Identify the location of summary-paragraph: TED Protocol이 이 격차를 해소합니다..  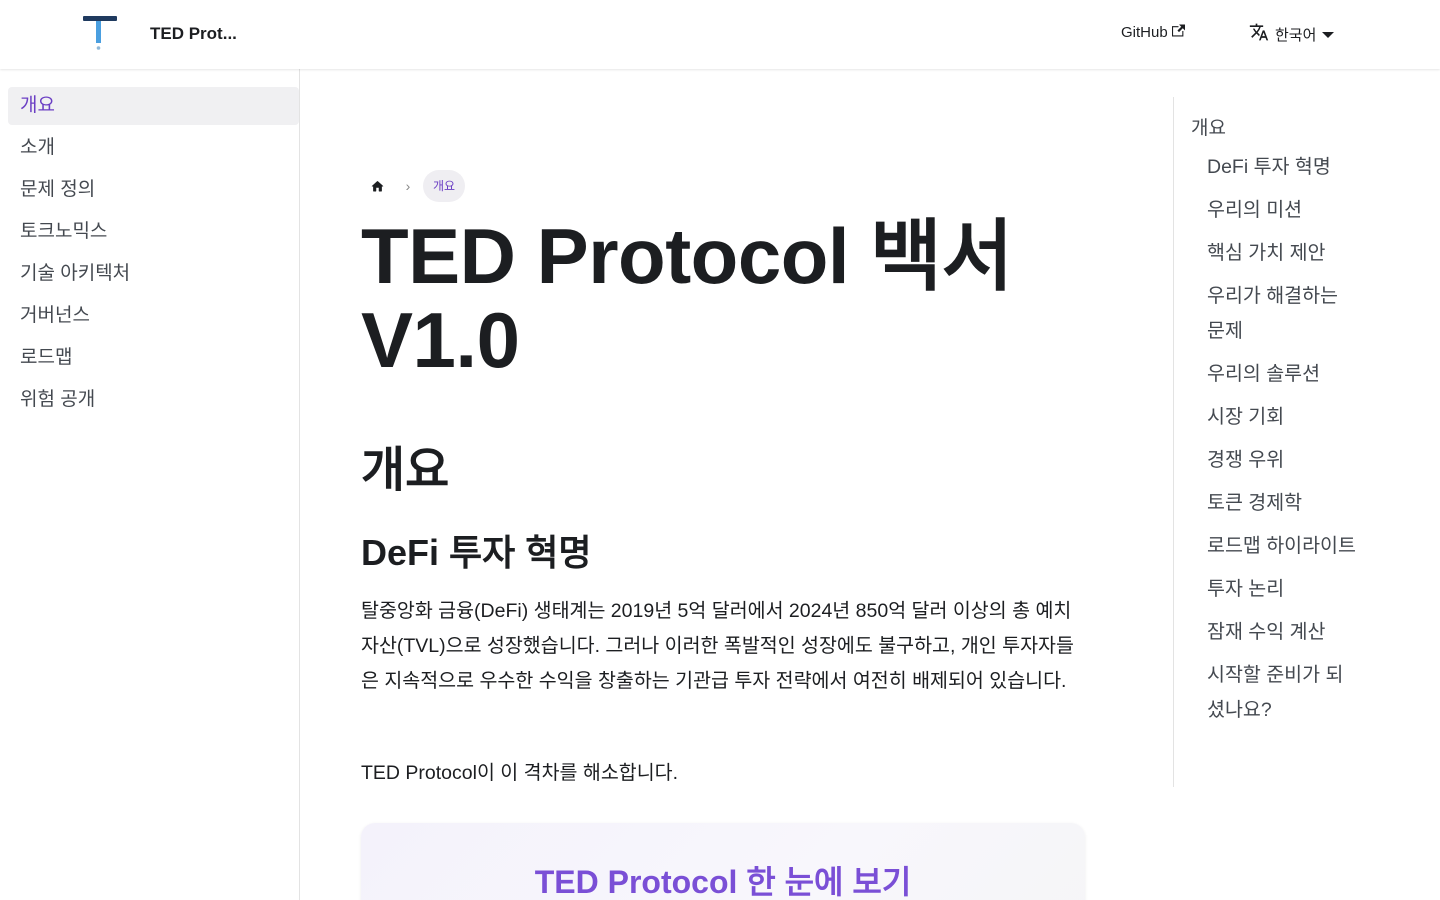
(520, 773).